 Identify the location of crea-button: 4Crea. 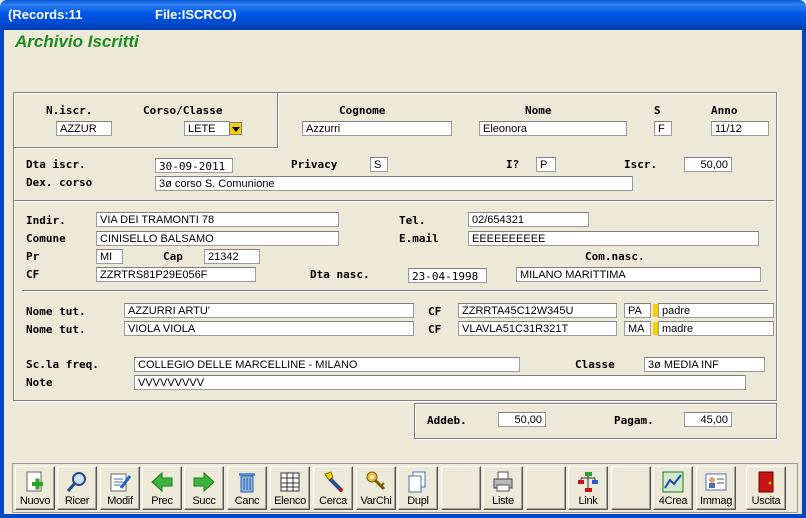
(673, 488).